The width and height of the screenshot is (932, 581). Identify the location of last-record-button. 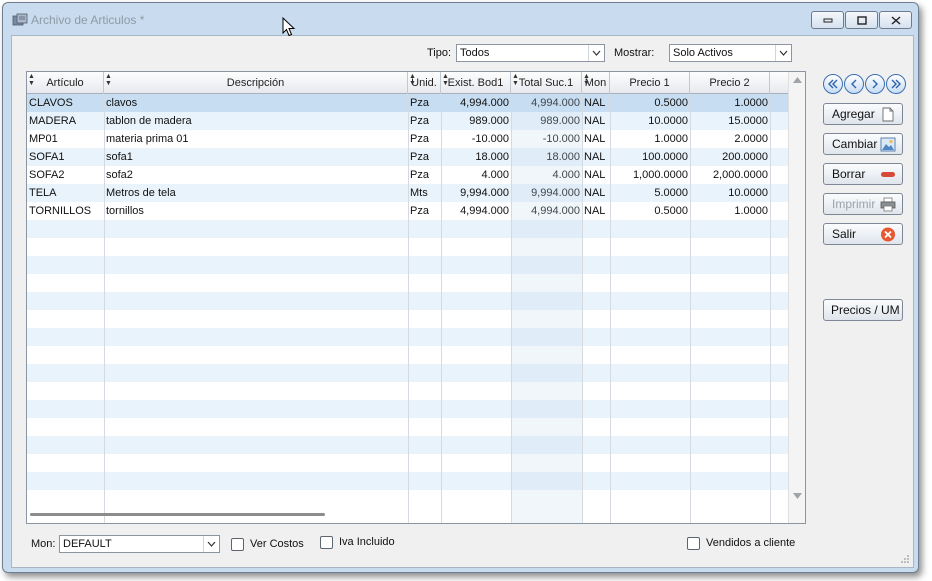
(896, 84).